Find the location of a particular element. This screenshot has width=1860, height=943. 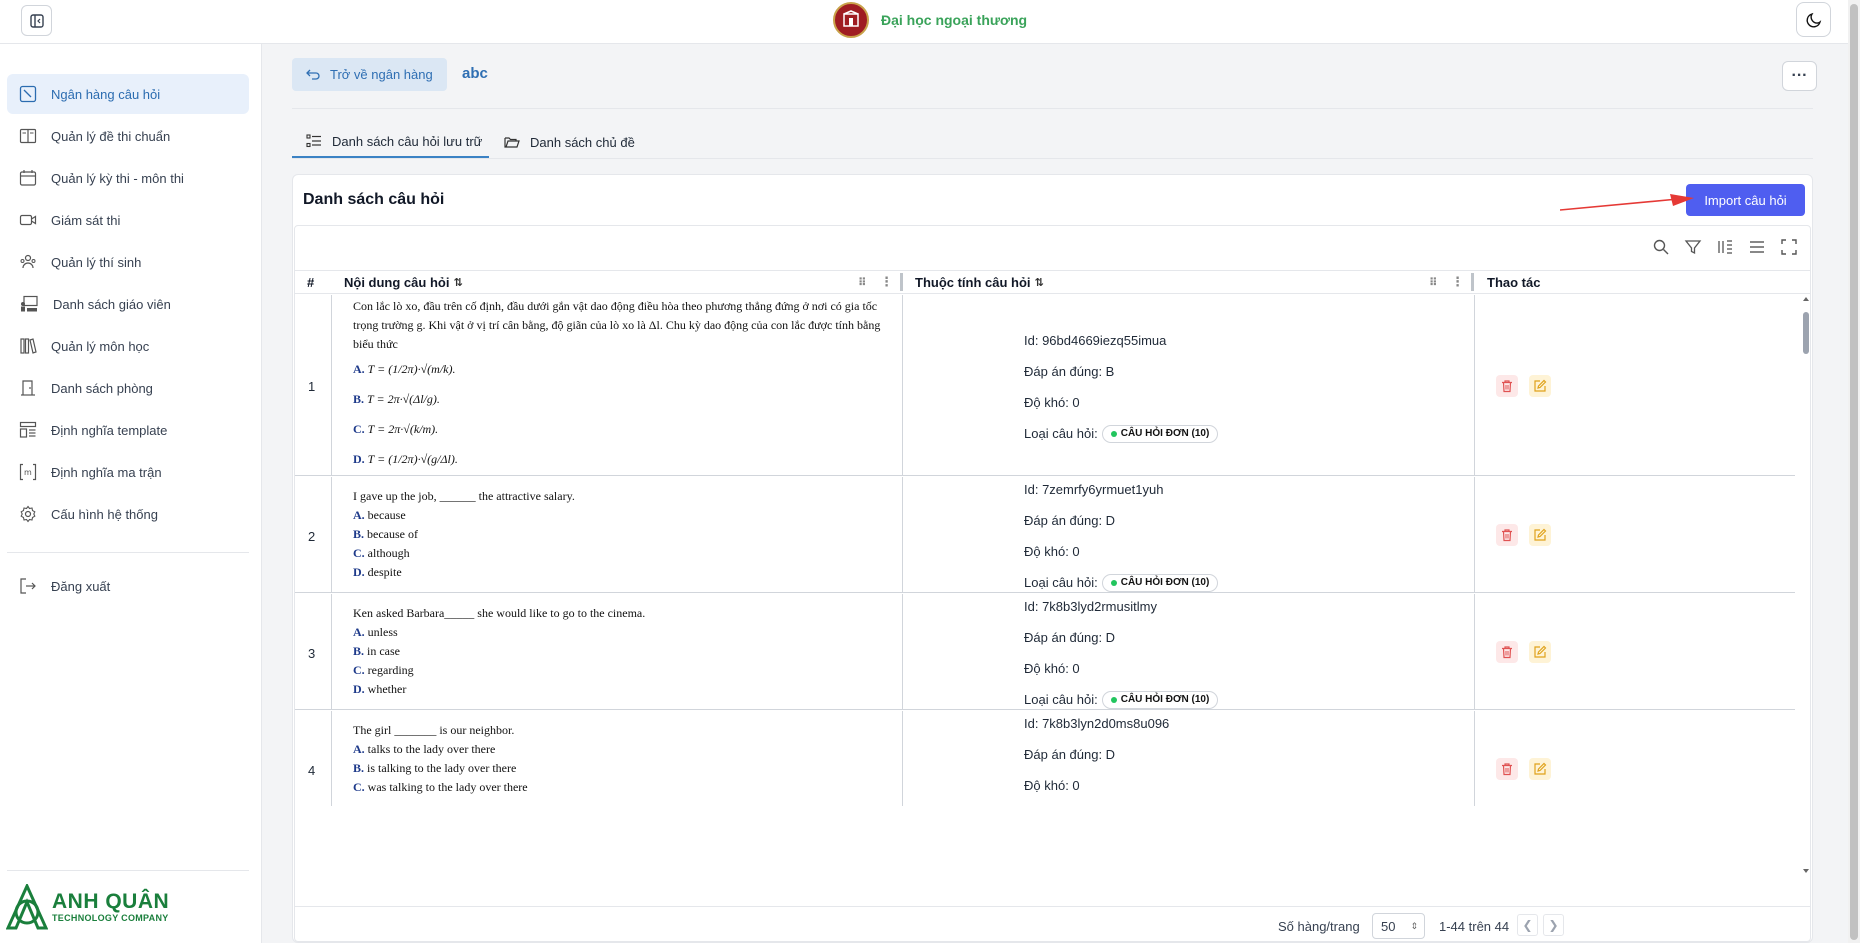

page-scrollbar is located at coordinates (1854, 471).